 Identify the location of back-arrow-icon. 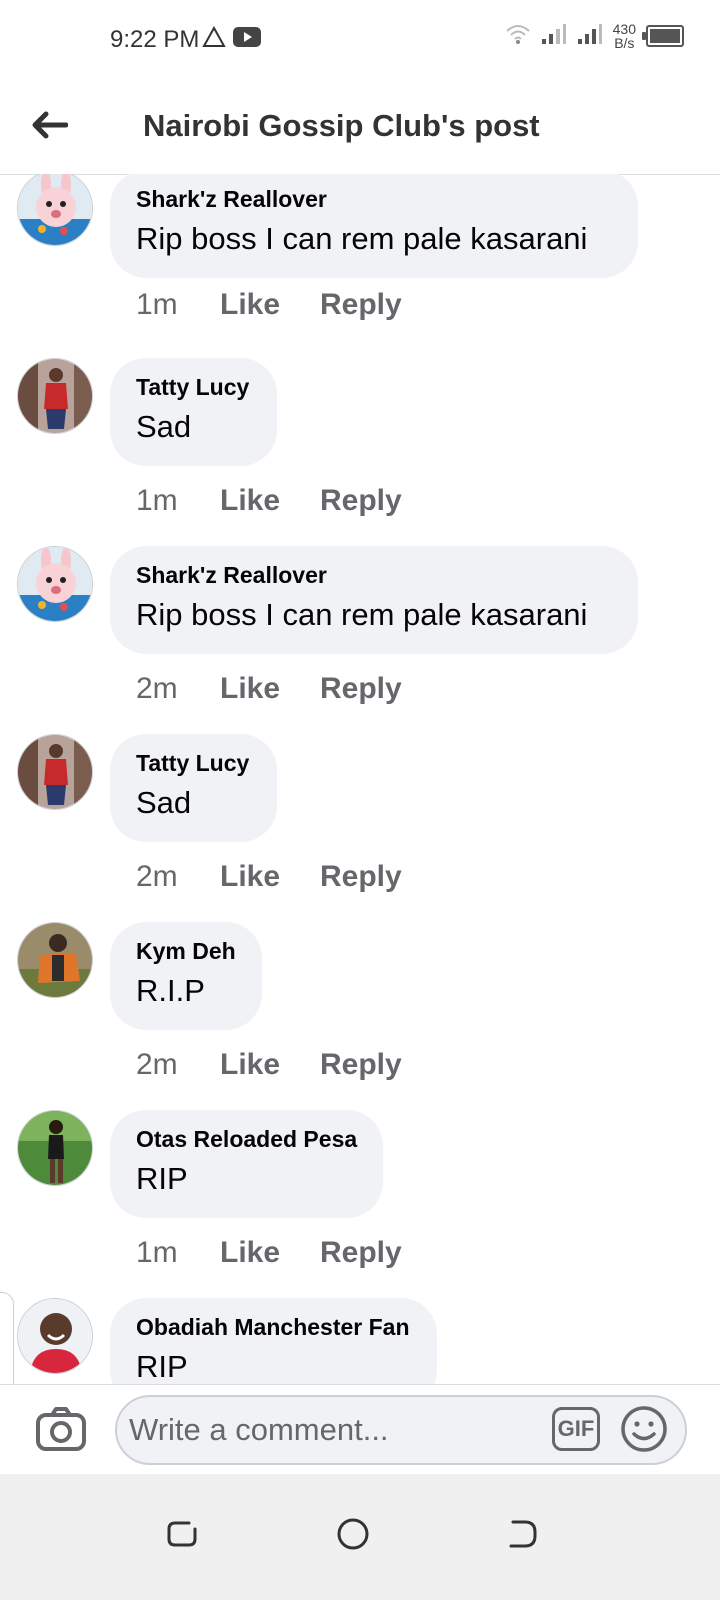
(49, 127).